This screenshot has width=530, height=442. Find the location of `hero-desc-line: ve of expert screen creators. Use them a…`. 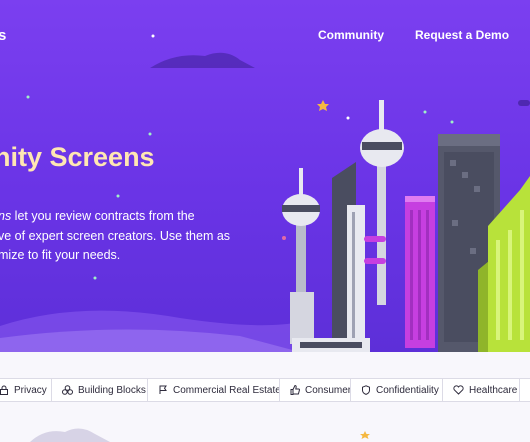

hero-desc-line: ve of expert screen creators. Use them a… is located at coordinates (115, 235).